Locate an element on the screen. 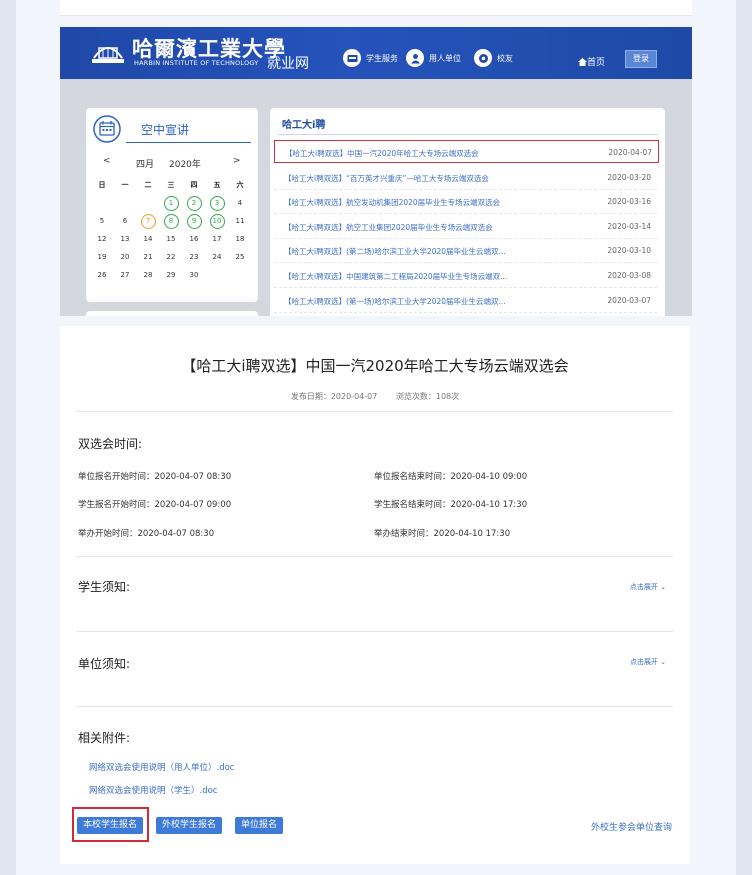 The image size is (752, 875). calendar-day-number: 17 is located at coordinates (217, 239).